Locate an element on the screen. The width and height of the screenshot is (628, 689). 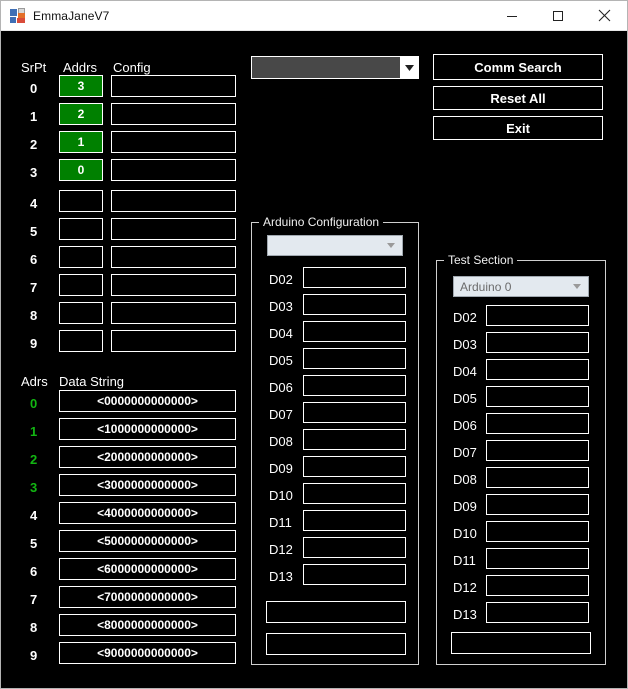
test-pin-field-D10 is located at coordinates (537, 531).